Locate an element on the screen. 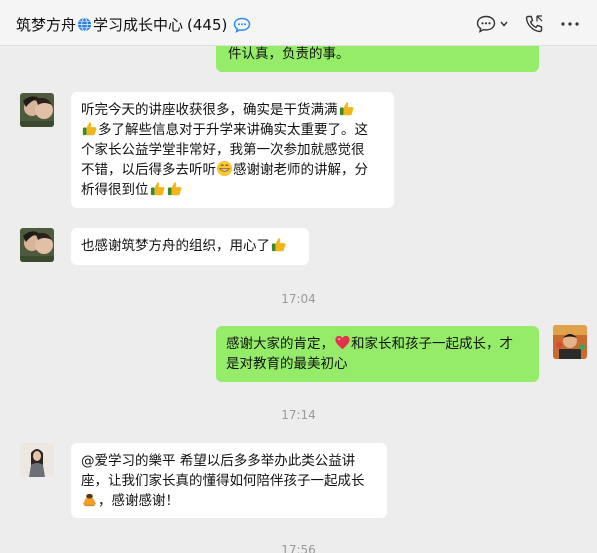 Image resolution: width=597 pixels, height=553 pixels. message-line: 听完今天的讲座收获很多，确实是干货满满 is located at coordinates (232, 110).